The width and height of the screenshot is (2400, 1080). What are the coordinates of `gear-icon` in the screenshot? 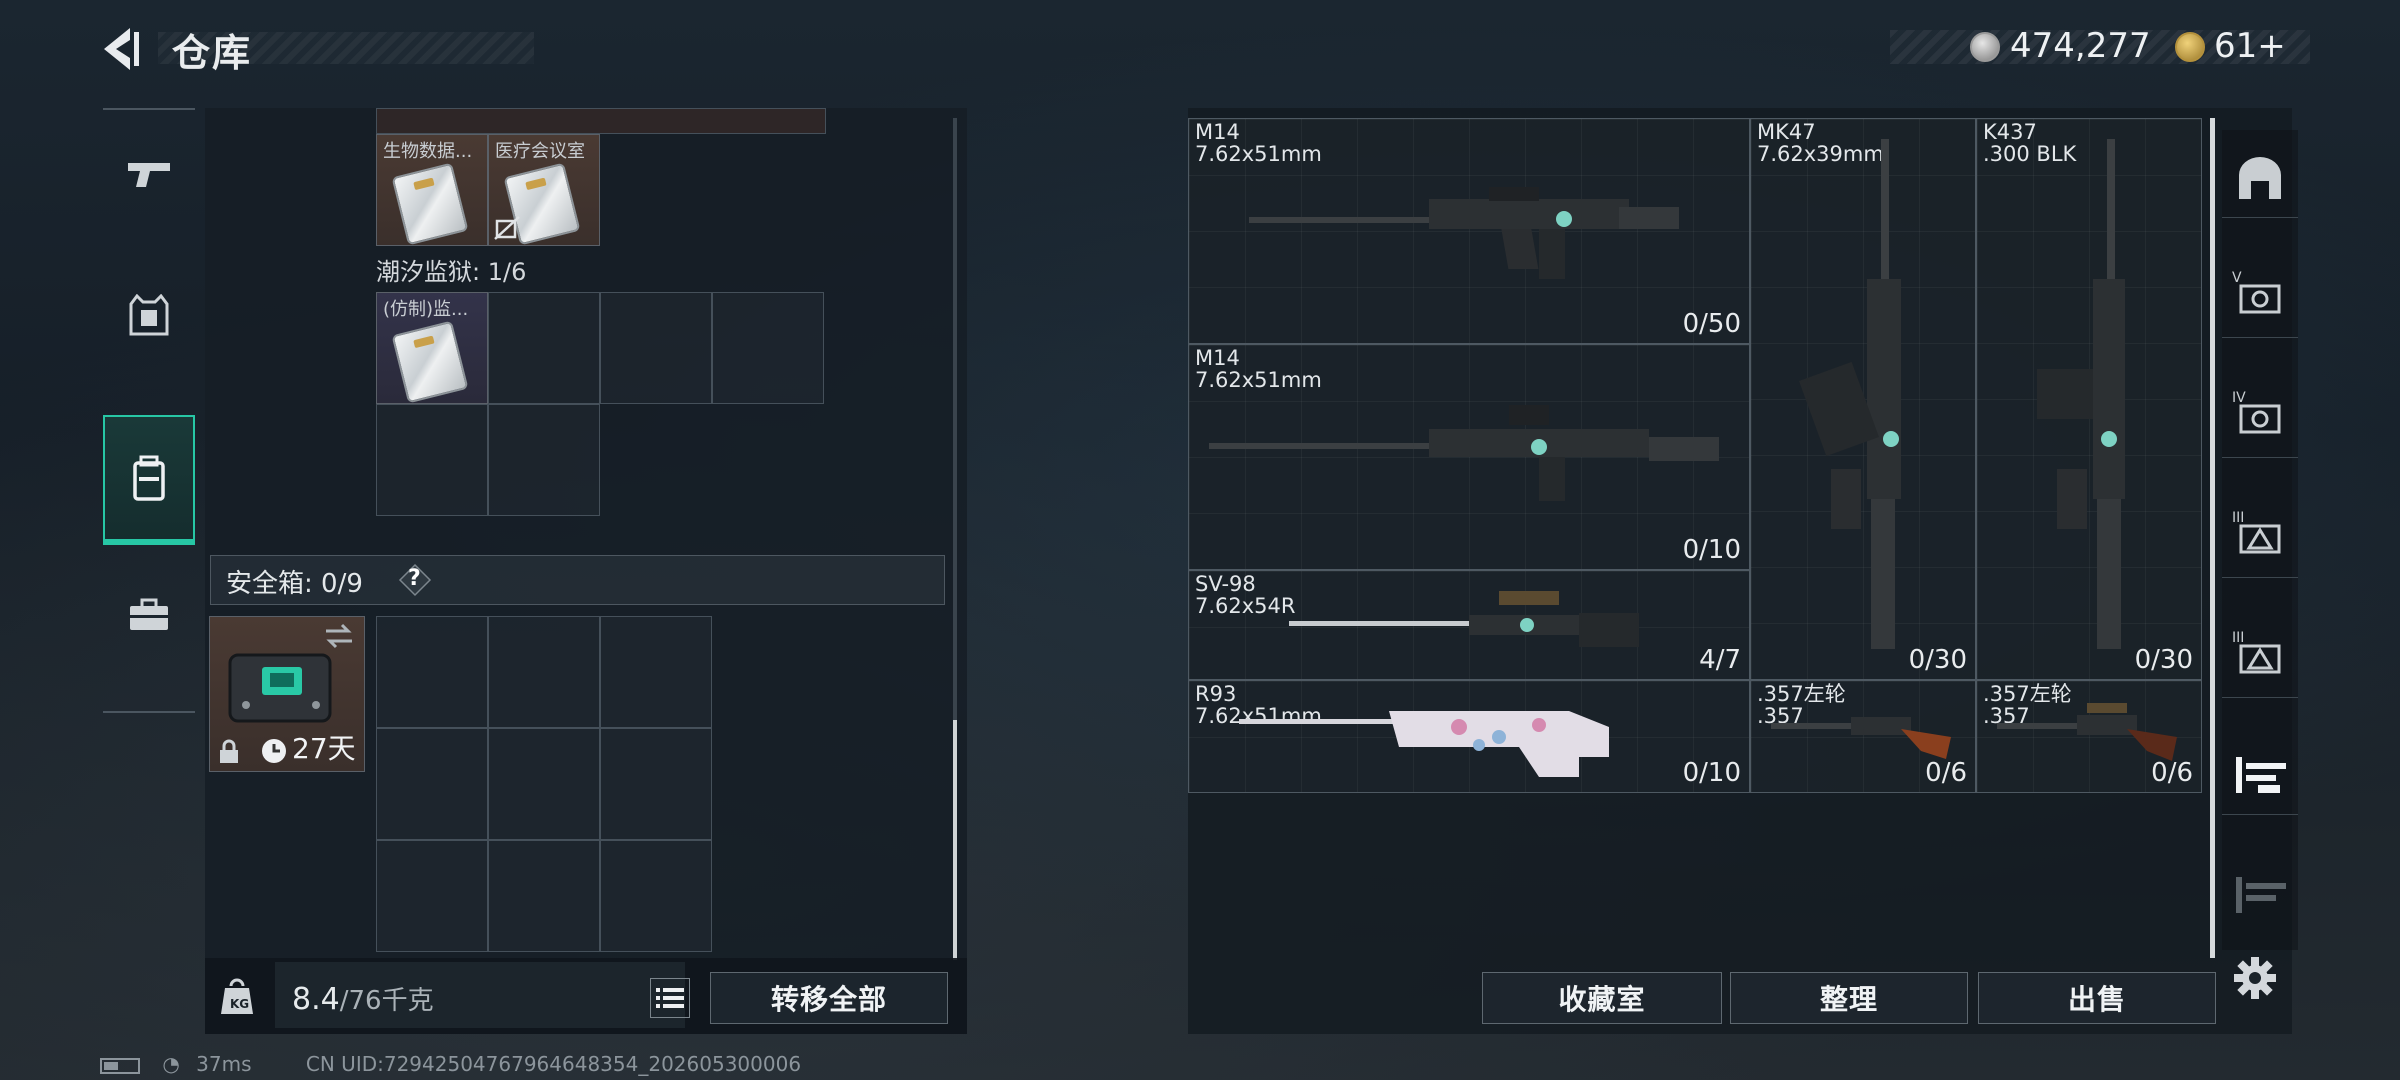 It's located at (2255, 978).